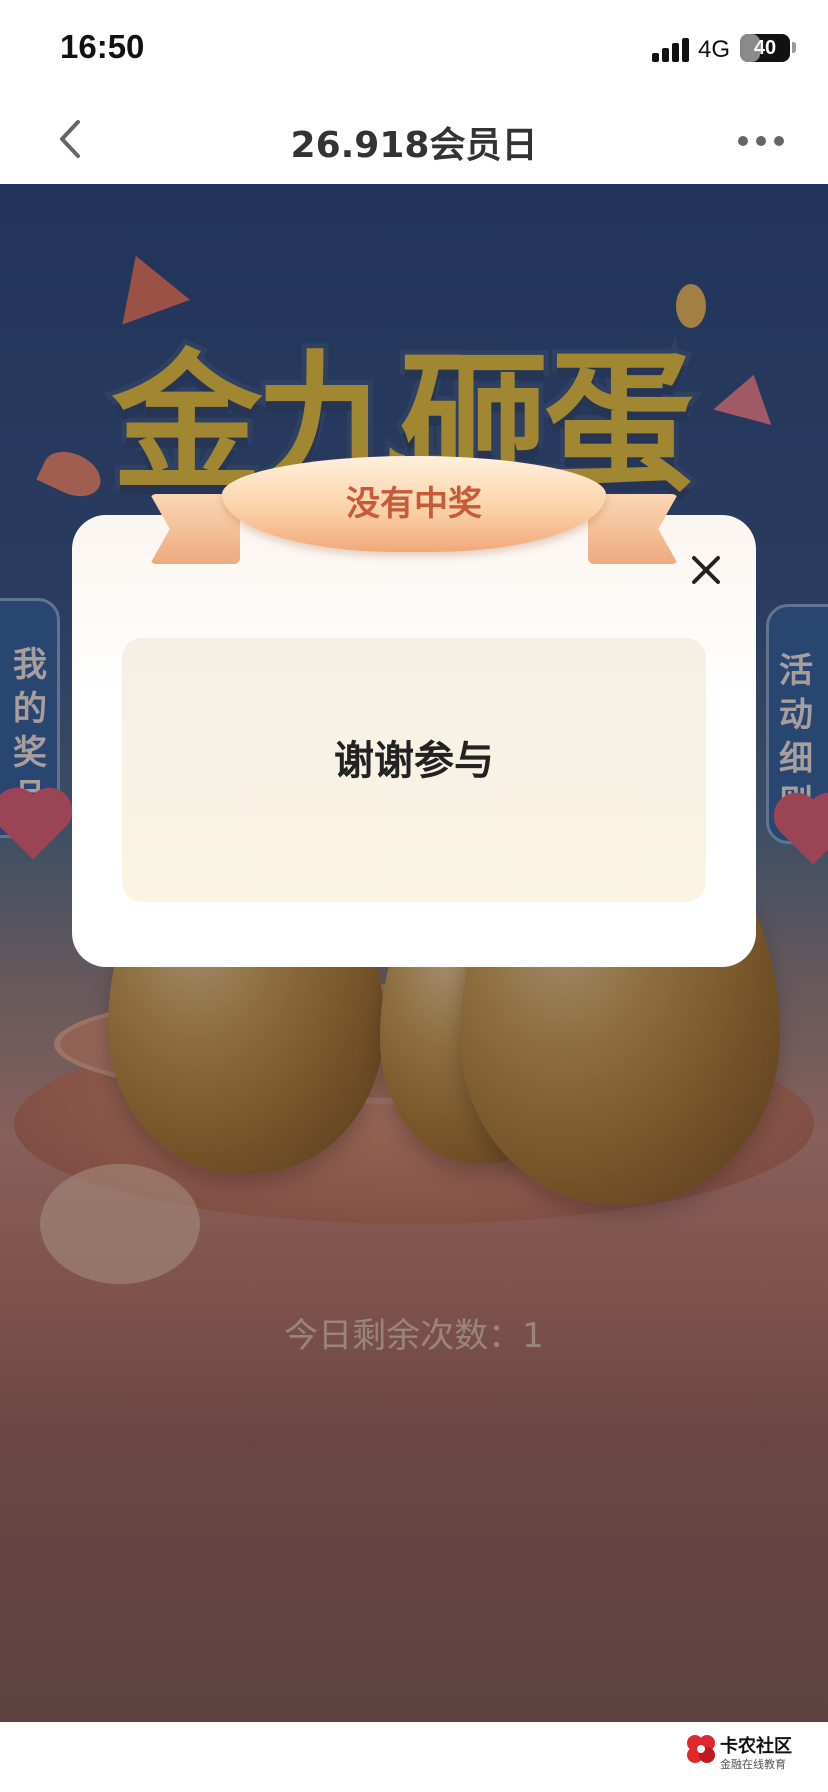  Describe the element at coordinates (753, 1764) in the screenshot. I see `footer-tagline: 金融在线教育` at that location.